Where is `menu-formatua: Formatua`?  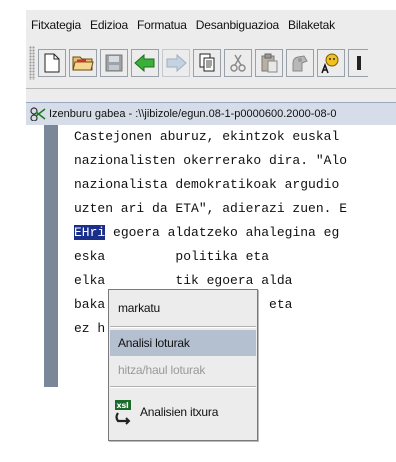 menu-formatua: Formatua is located at coordinates (162, 25).